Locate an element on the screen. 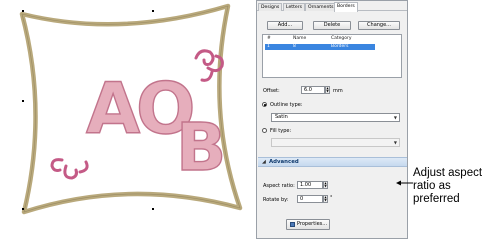 Image resolution: width=490 pixels, height=252 pixels. collapse-triangle-icon: ◢ is located at coordinates (264, 162).